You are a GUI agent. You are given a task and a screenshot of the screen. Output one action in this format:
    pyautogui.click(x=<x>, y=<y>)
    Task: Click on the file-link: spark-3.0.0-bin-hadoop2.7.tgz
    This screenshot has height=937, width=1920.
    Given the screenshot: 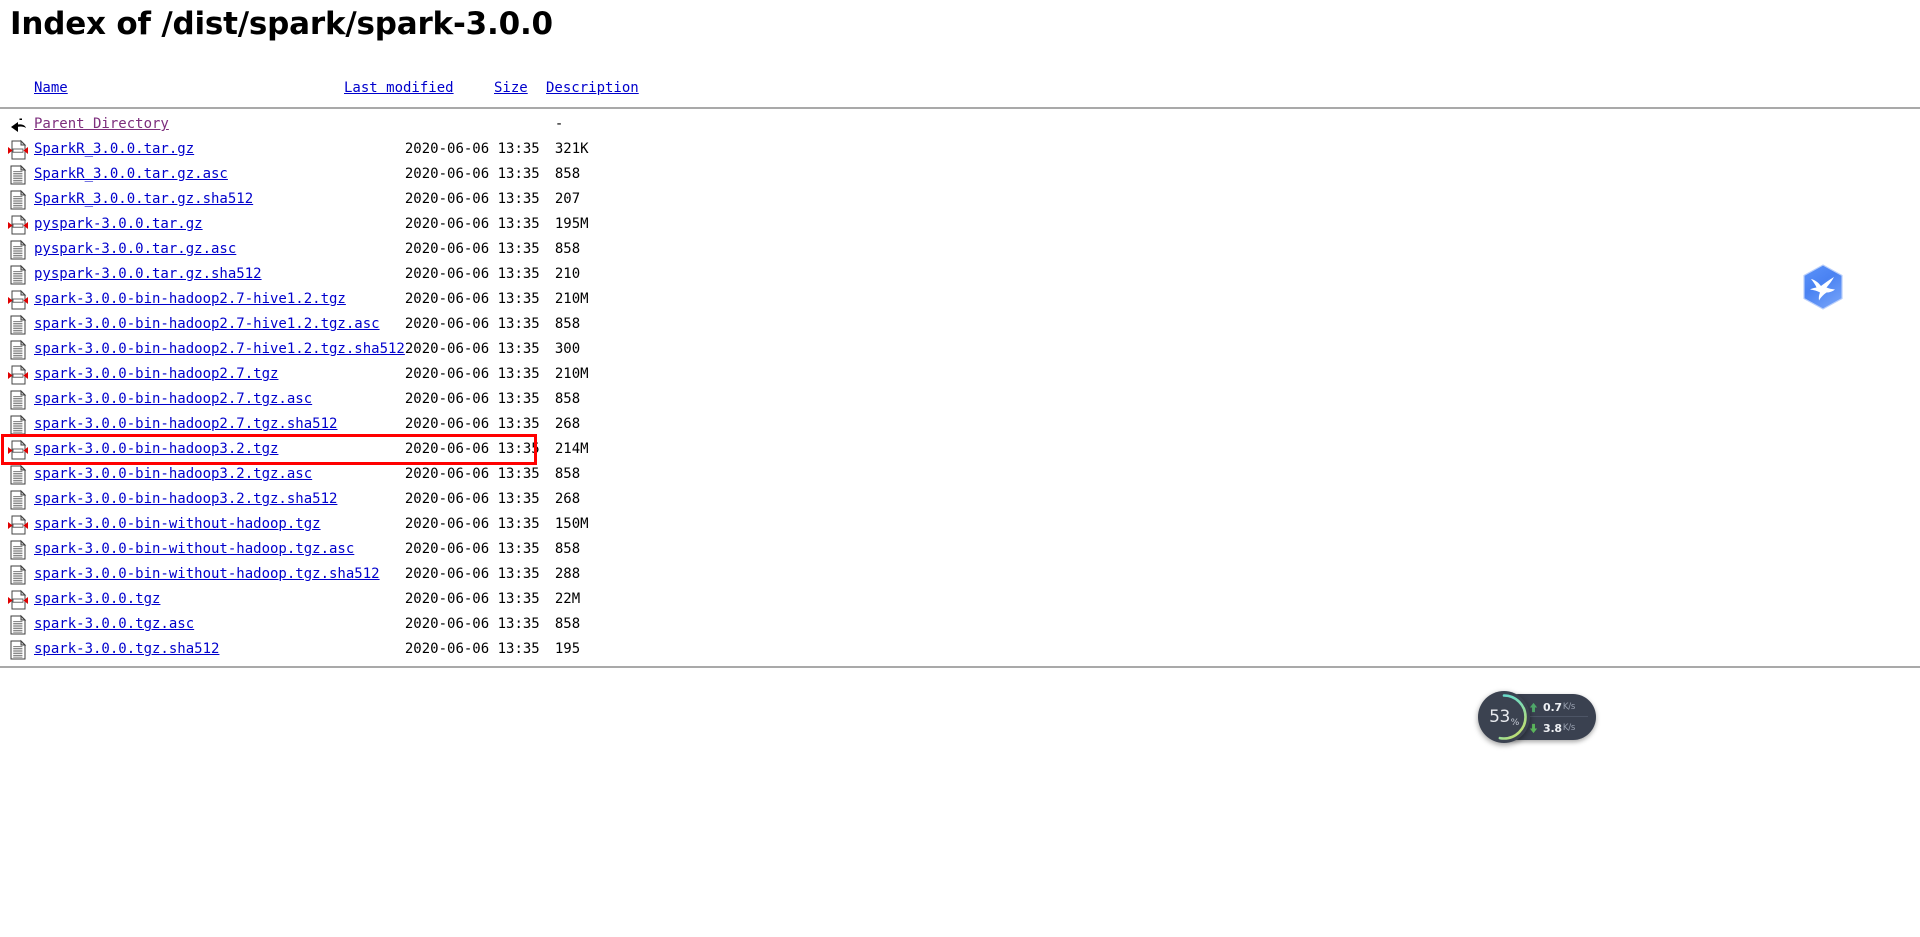 What is the action you would take?
    pyautogui.click(x=156, y=374)
    